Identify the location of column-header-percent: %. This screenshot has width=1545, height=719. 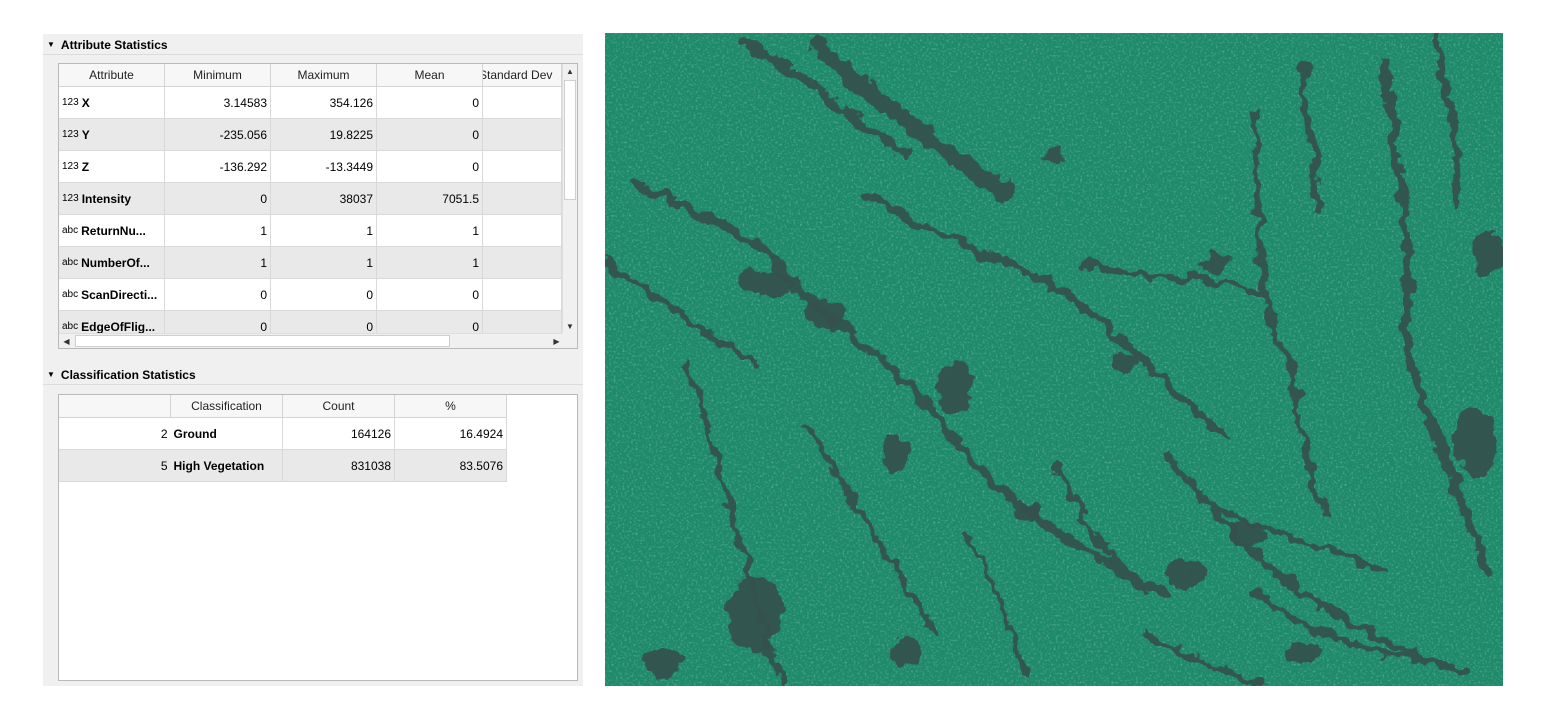
(450, 406).